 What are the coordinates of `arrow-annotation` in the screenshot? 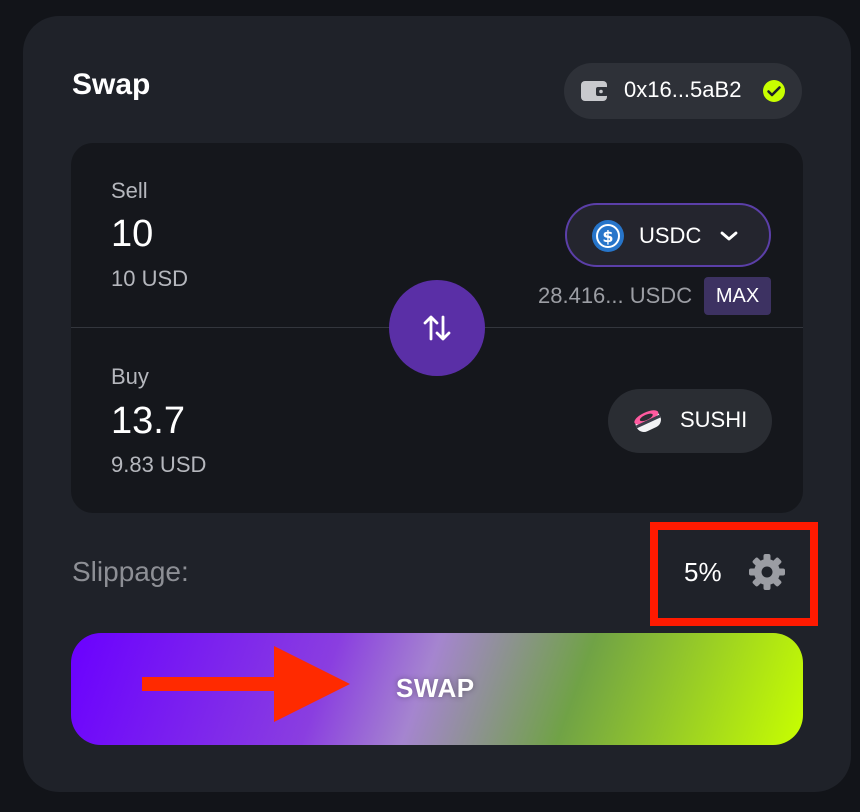 It's located at (246, 684).